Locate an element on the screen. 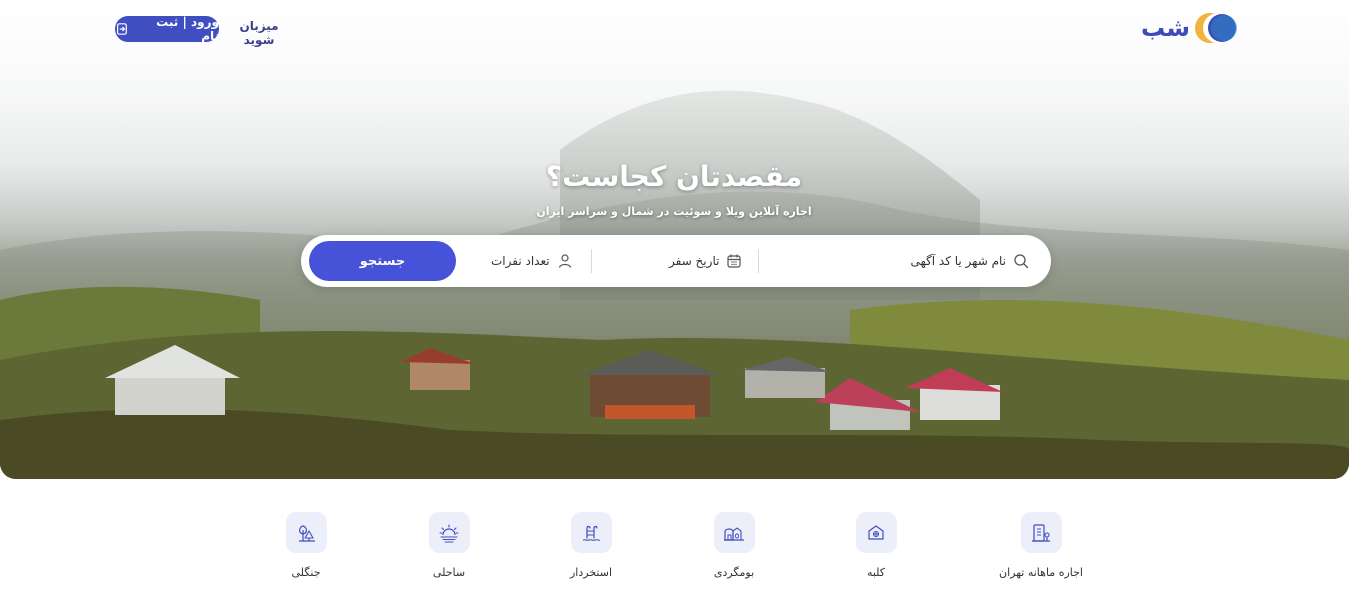  brand-logo: شب is located at coordinates (1190, 28).